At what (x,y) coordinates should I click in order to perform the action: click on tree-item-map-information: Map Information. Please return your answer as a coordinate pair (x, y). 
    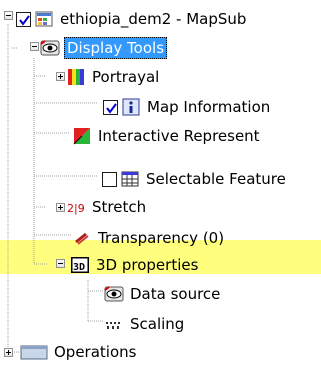
    Looking at the image, I should click on (187, 107).